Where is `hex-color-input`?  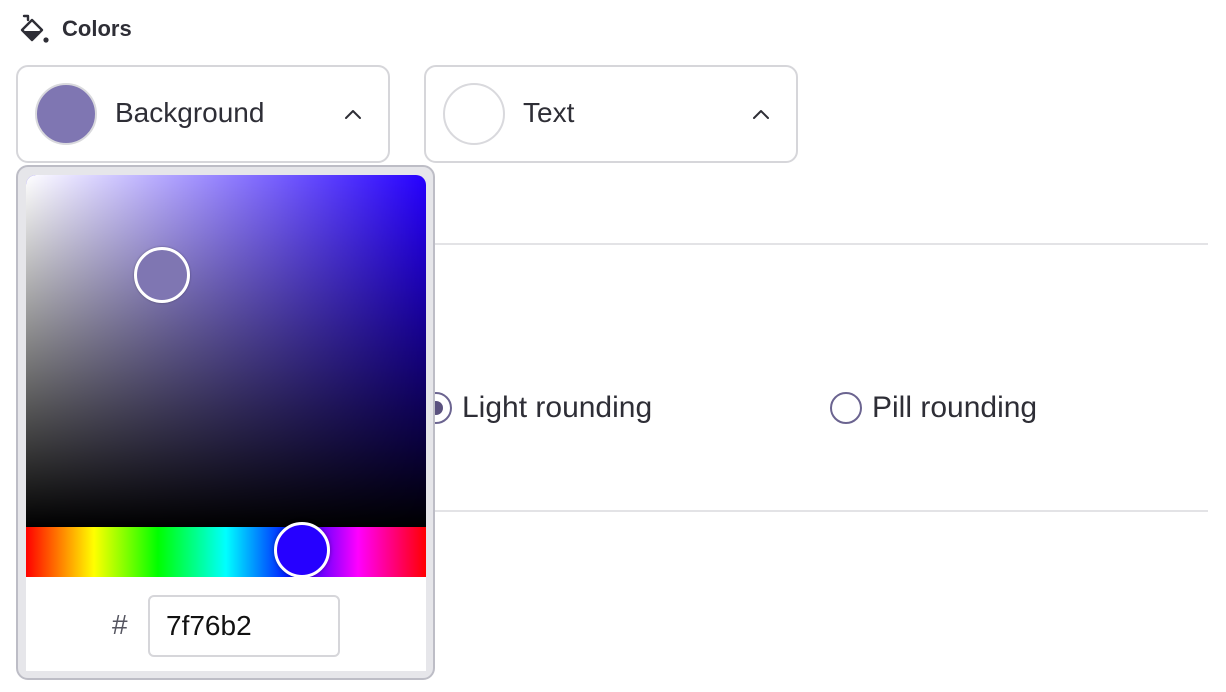
hex-color-input is located at coordinates (244, 626).